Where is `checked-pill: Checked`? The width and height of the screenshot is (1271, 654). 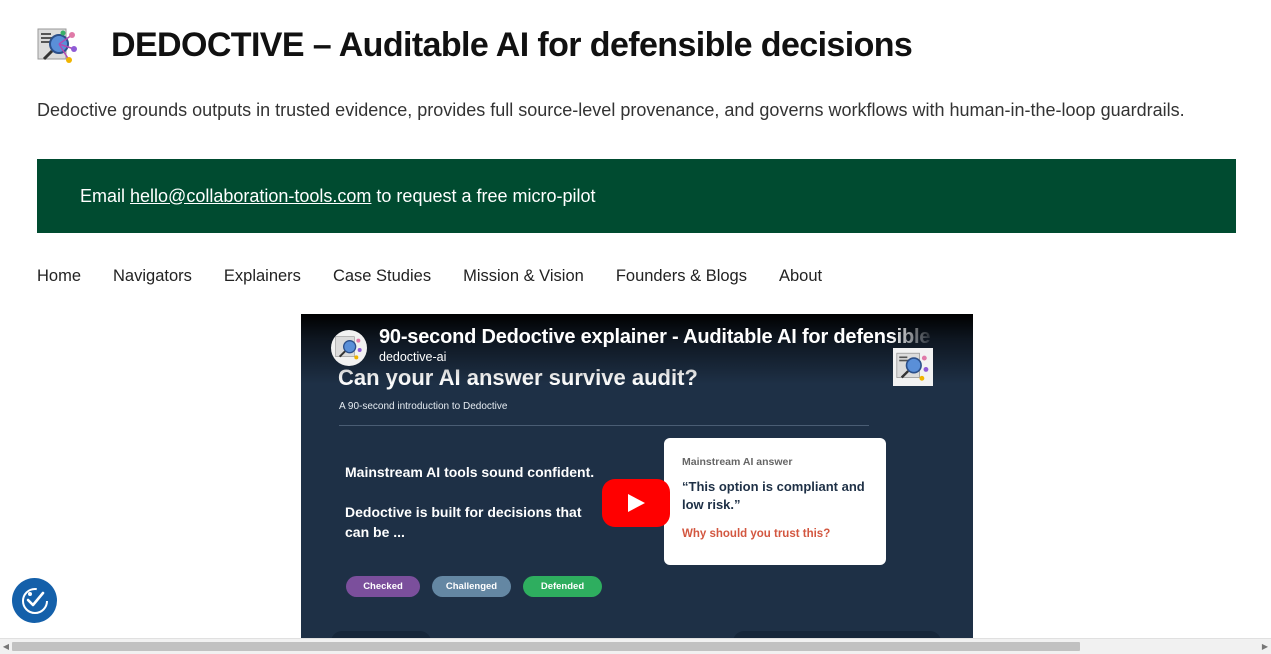 checked-pill: Checked is located at coordinates (383, 586).